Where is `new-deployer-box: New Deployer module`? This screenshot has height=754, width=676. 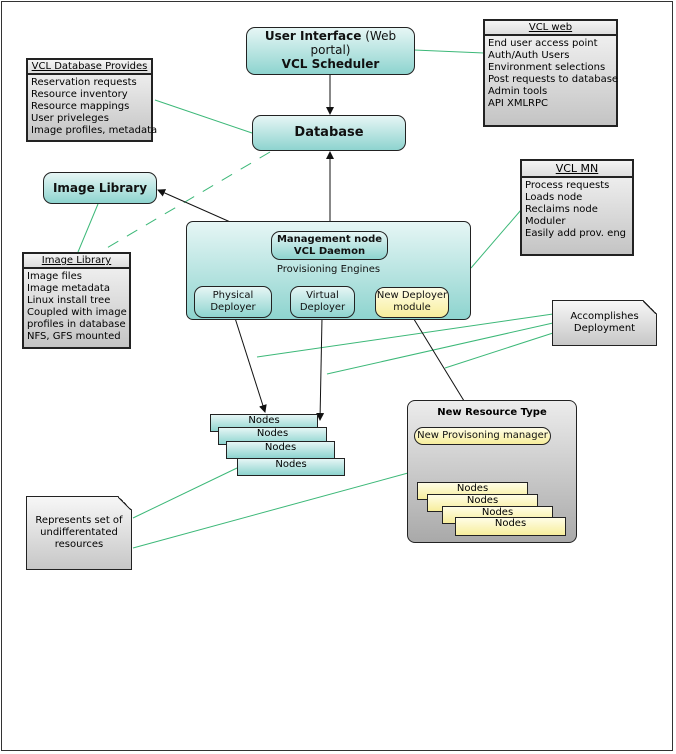
new-deployer-box: New Deployer module is located at coordinates (412, 302).